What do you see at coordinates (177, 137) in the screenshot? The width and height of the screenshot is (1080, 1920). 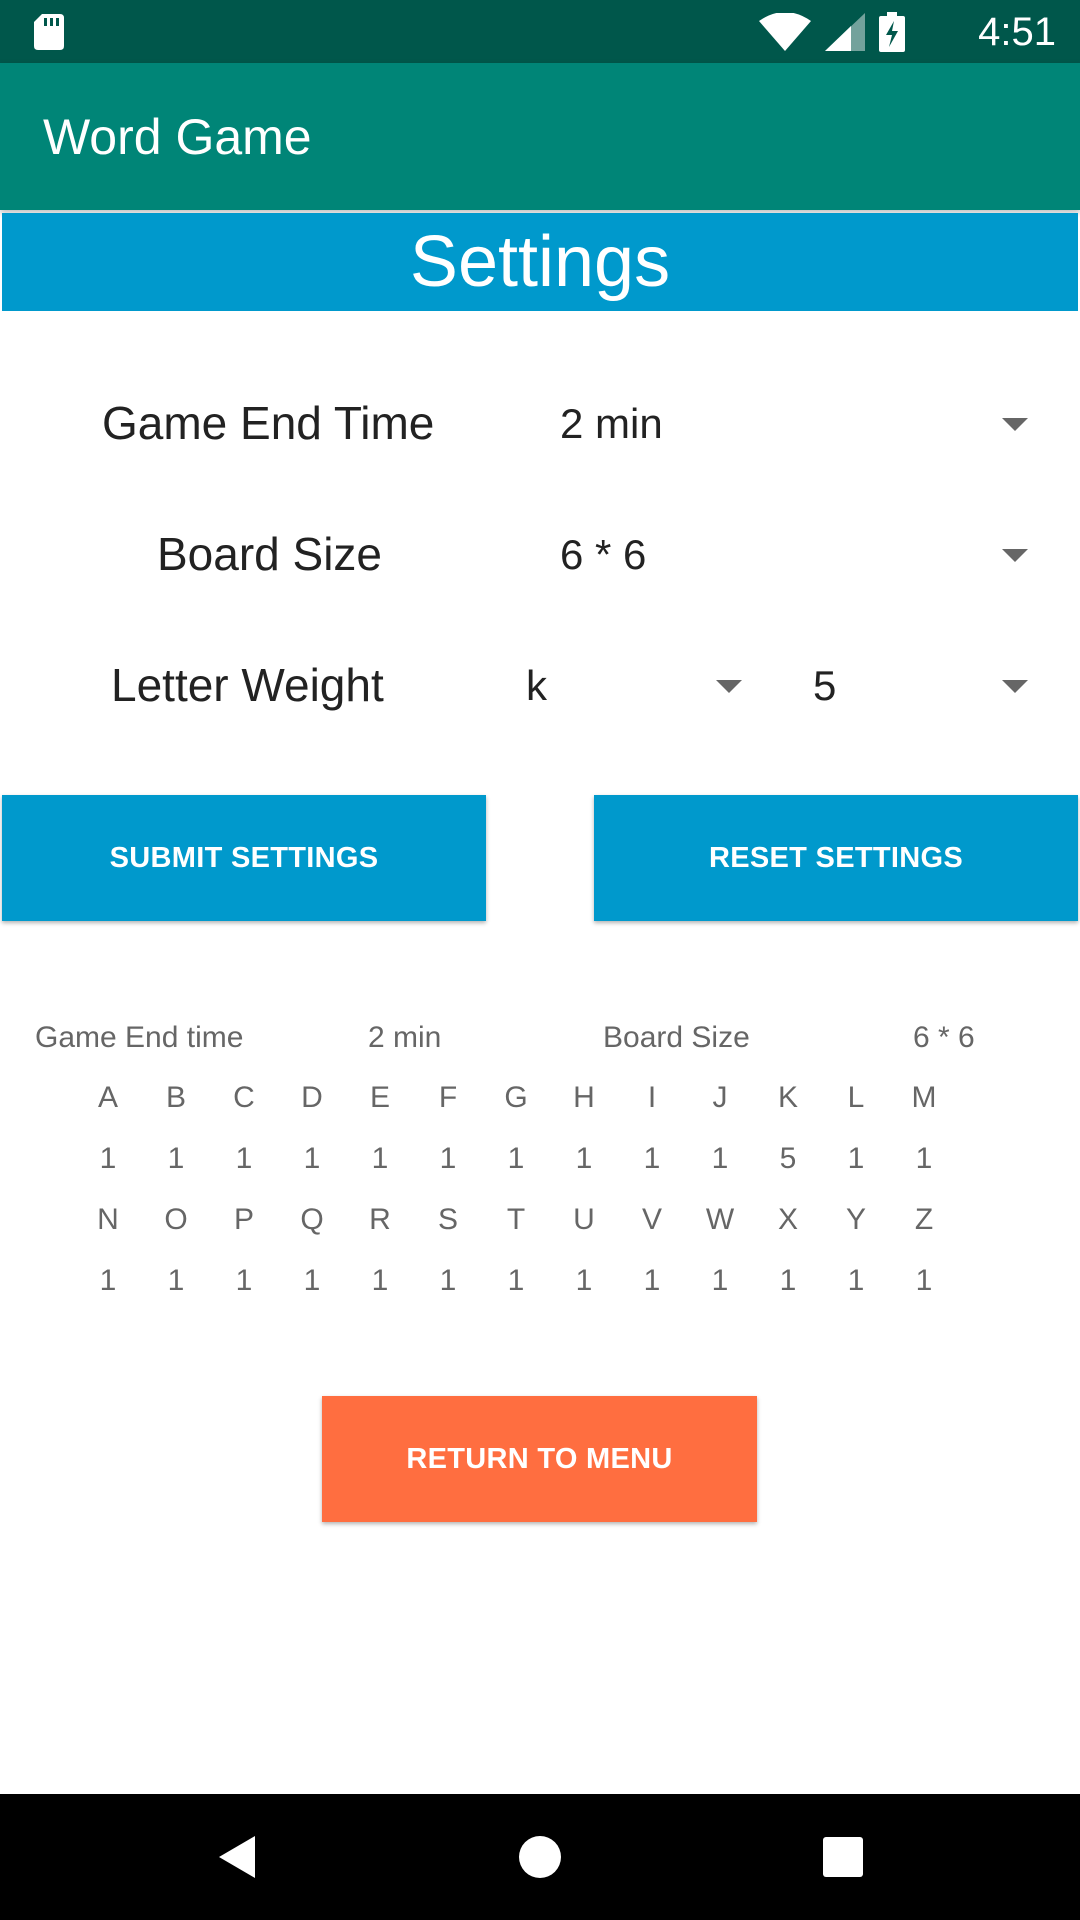 I see `app-title: Word Game` at bounding box center [177, 137].